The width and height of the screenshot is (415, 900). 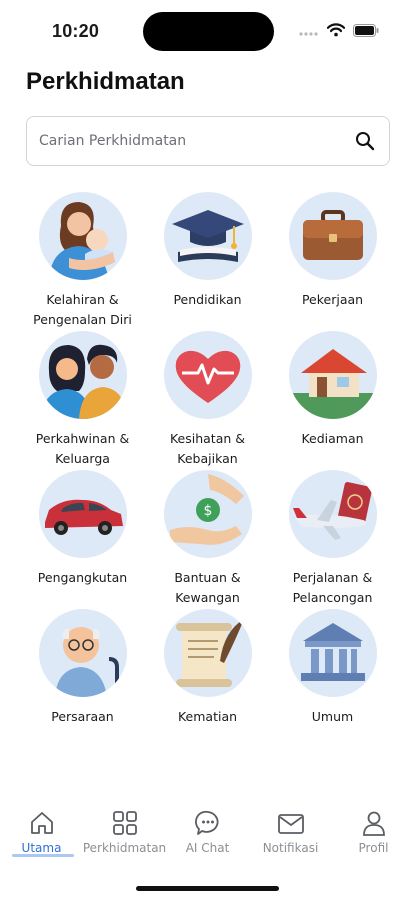 I want to click on status-bar: 10:20, so click(x=207, y=31).